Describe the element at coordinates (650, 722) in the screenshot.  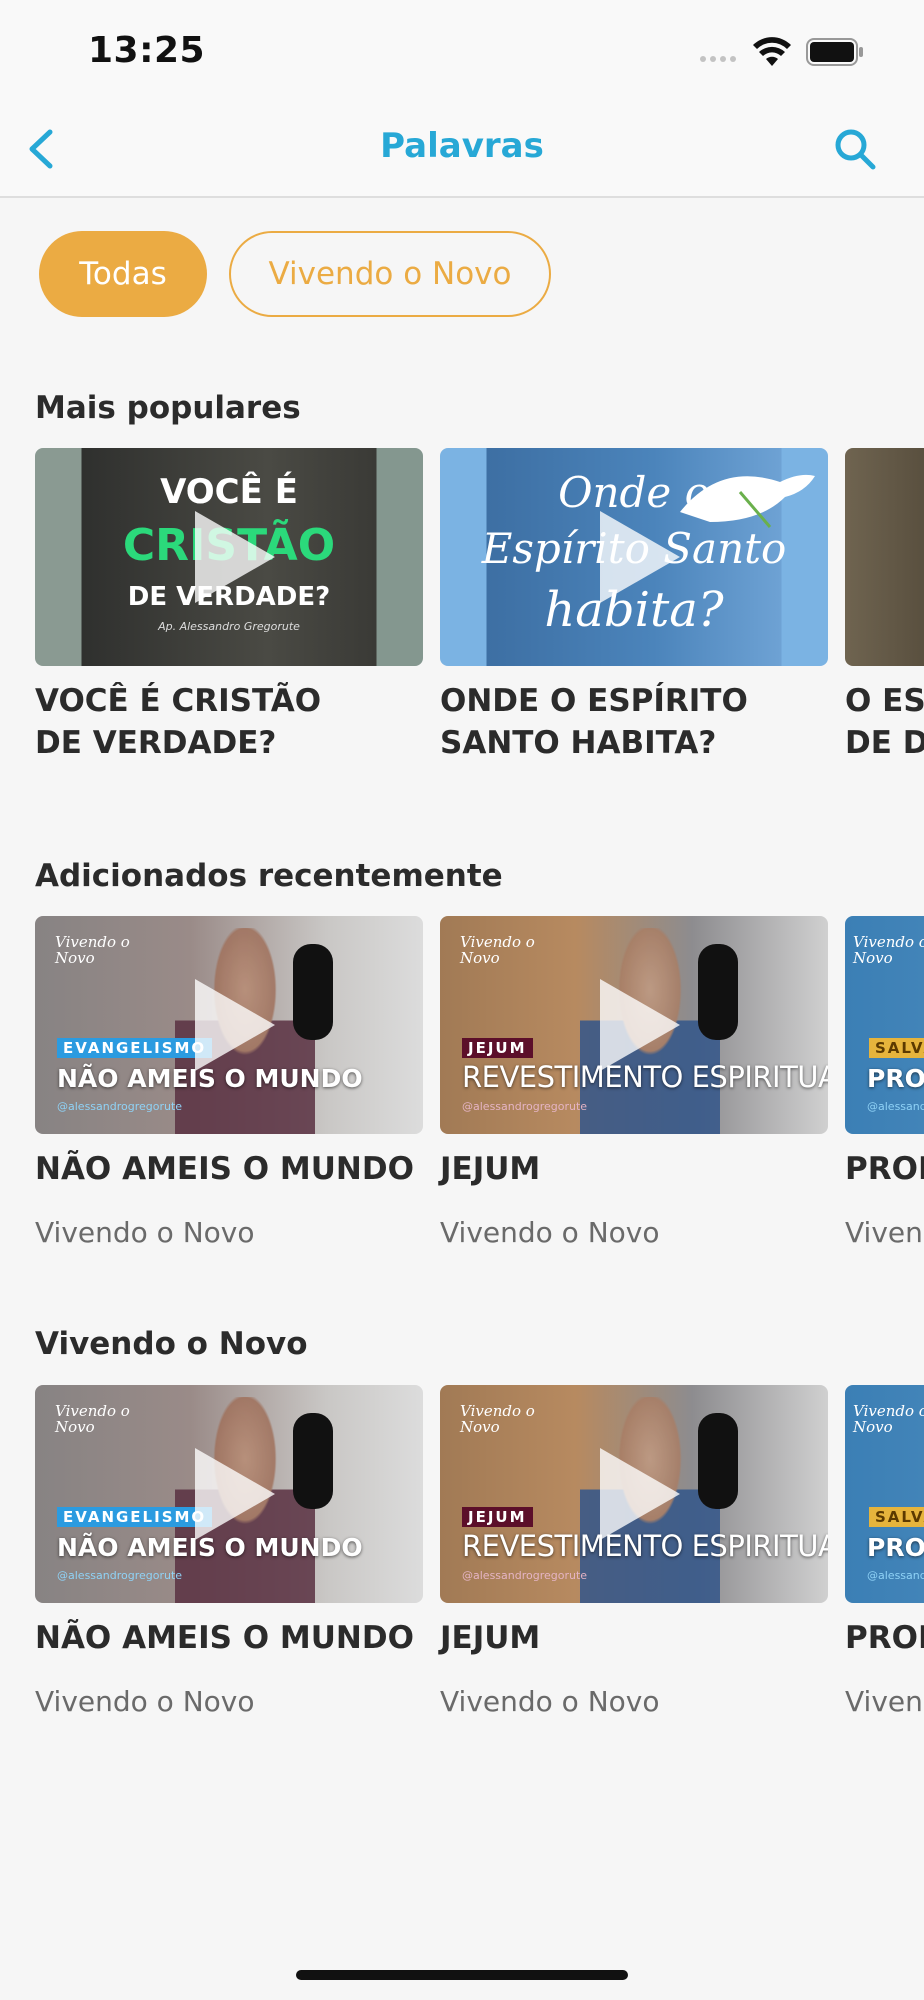
I see `video-title: ONDE O ESPÍRITO SANTO HABITA?` at that location.